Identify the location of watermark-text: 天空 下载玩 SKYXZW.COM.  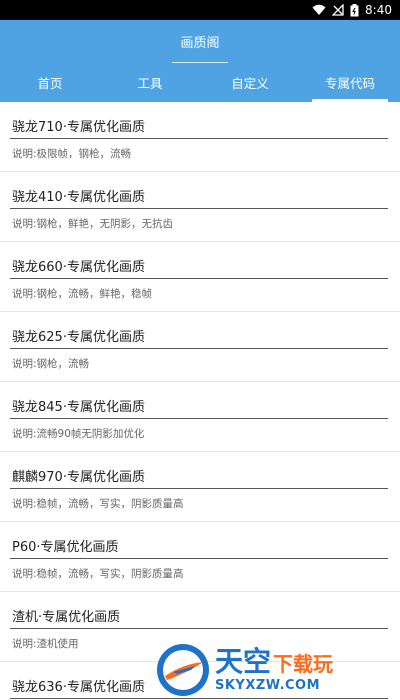
(274, 670).